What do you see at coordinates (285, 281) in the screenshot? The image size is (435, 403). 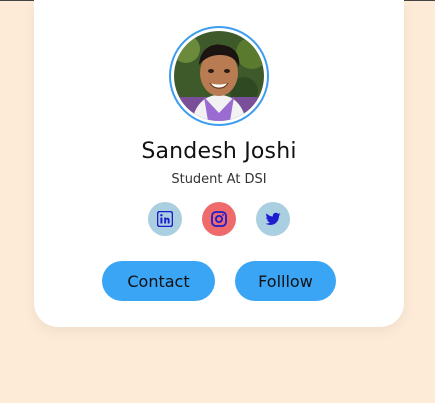 I see `follow-button: Folllow` at bounding box center [285, 281].